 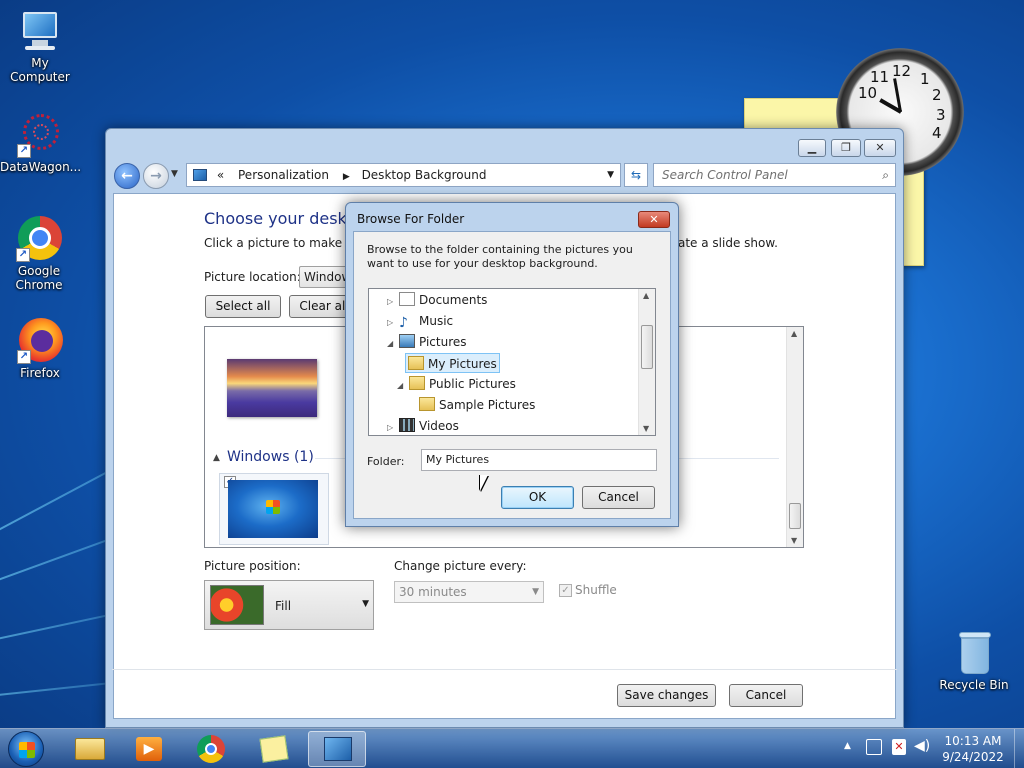 I want to click on clock-number: 4, so click(x=937, y=133).